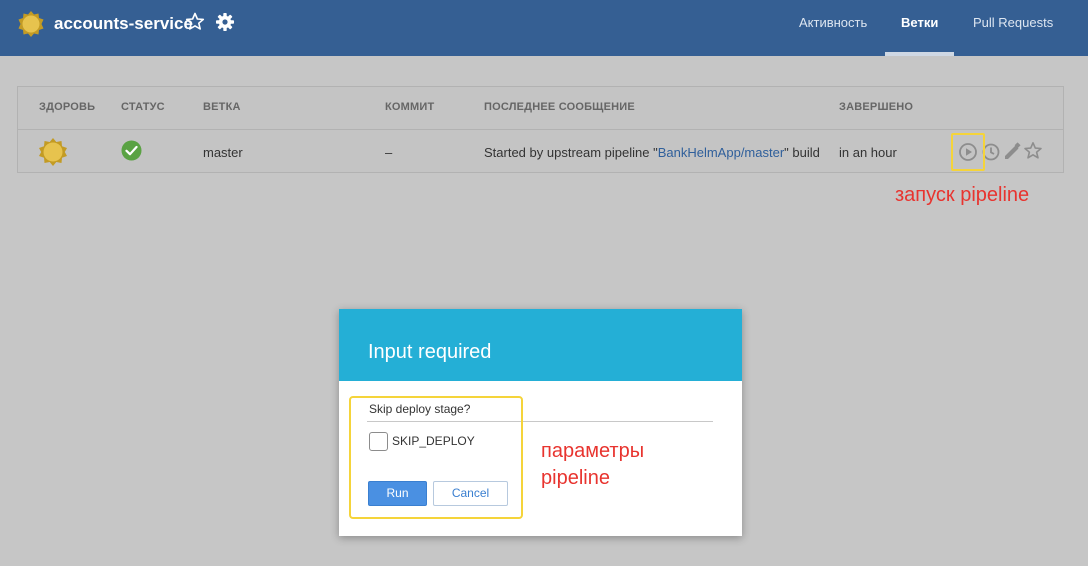  Describe the element at coordinates (225, 22) in the screenshot. I see `gear-icon` at that location.